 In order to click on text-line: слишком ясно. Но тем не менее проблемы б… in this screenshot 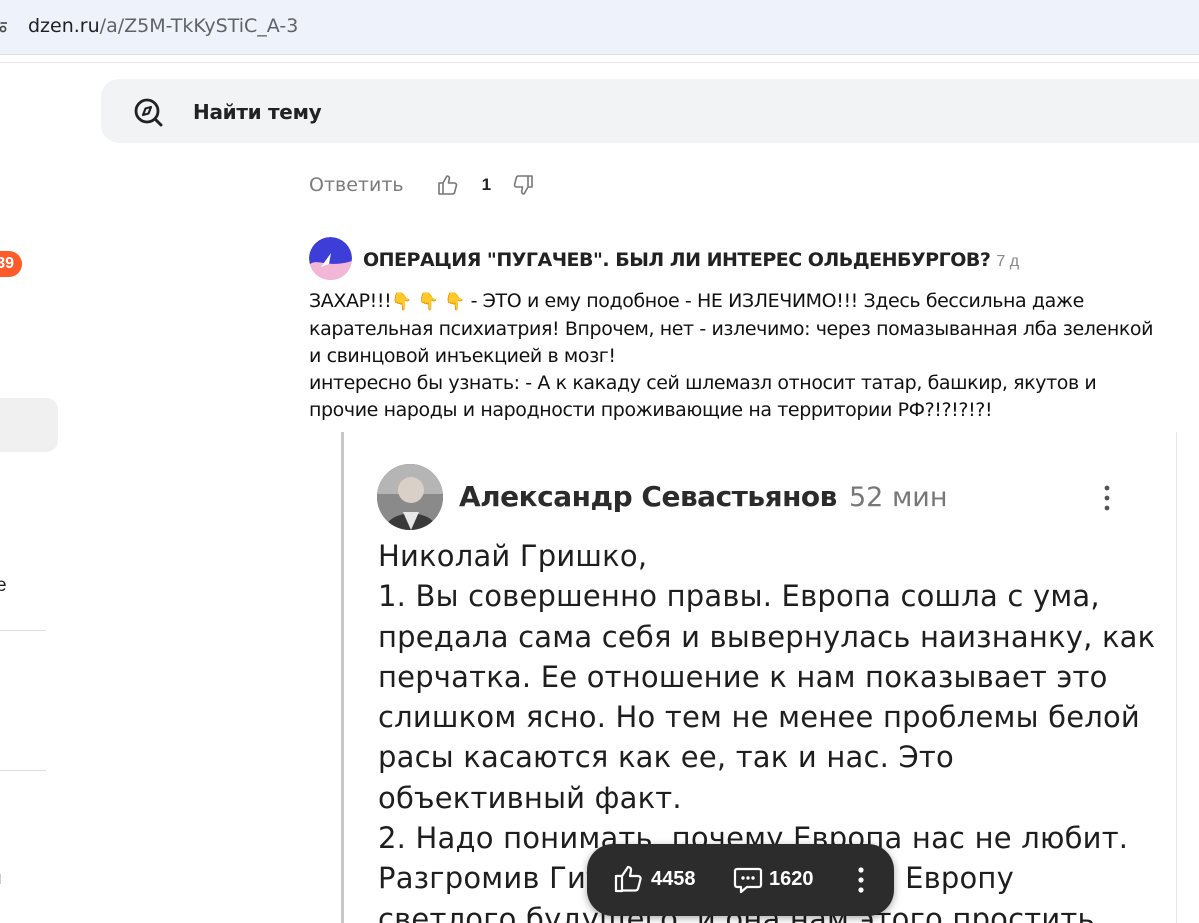, I will do `click(759, 717)`.